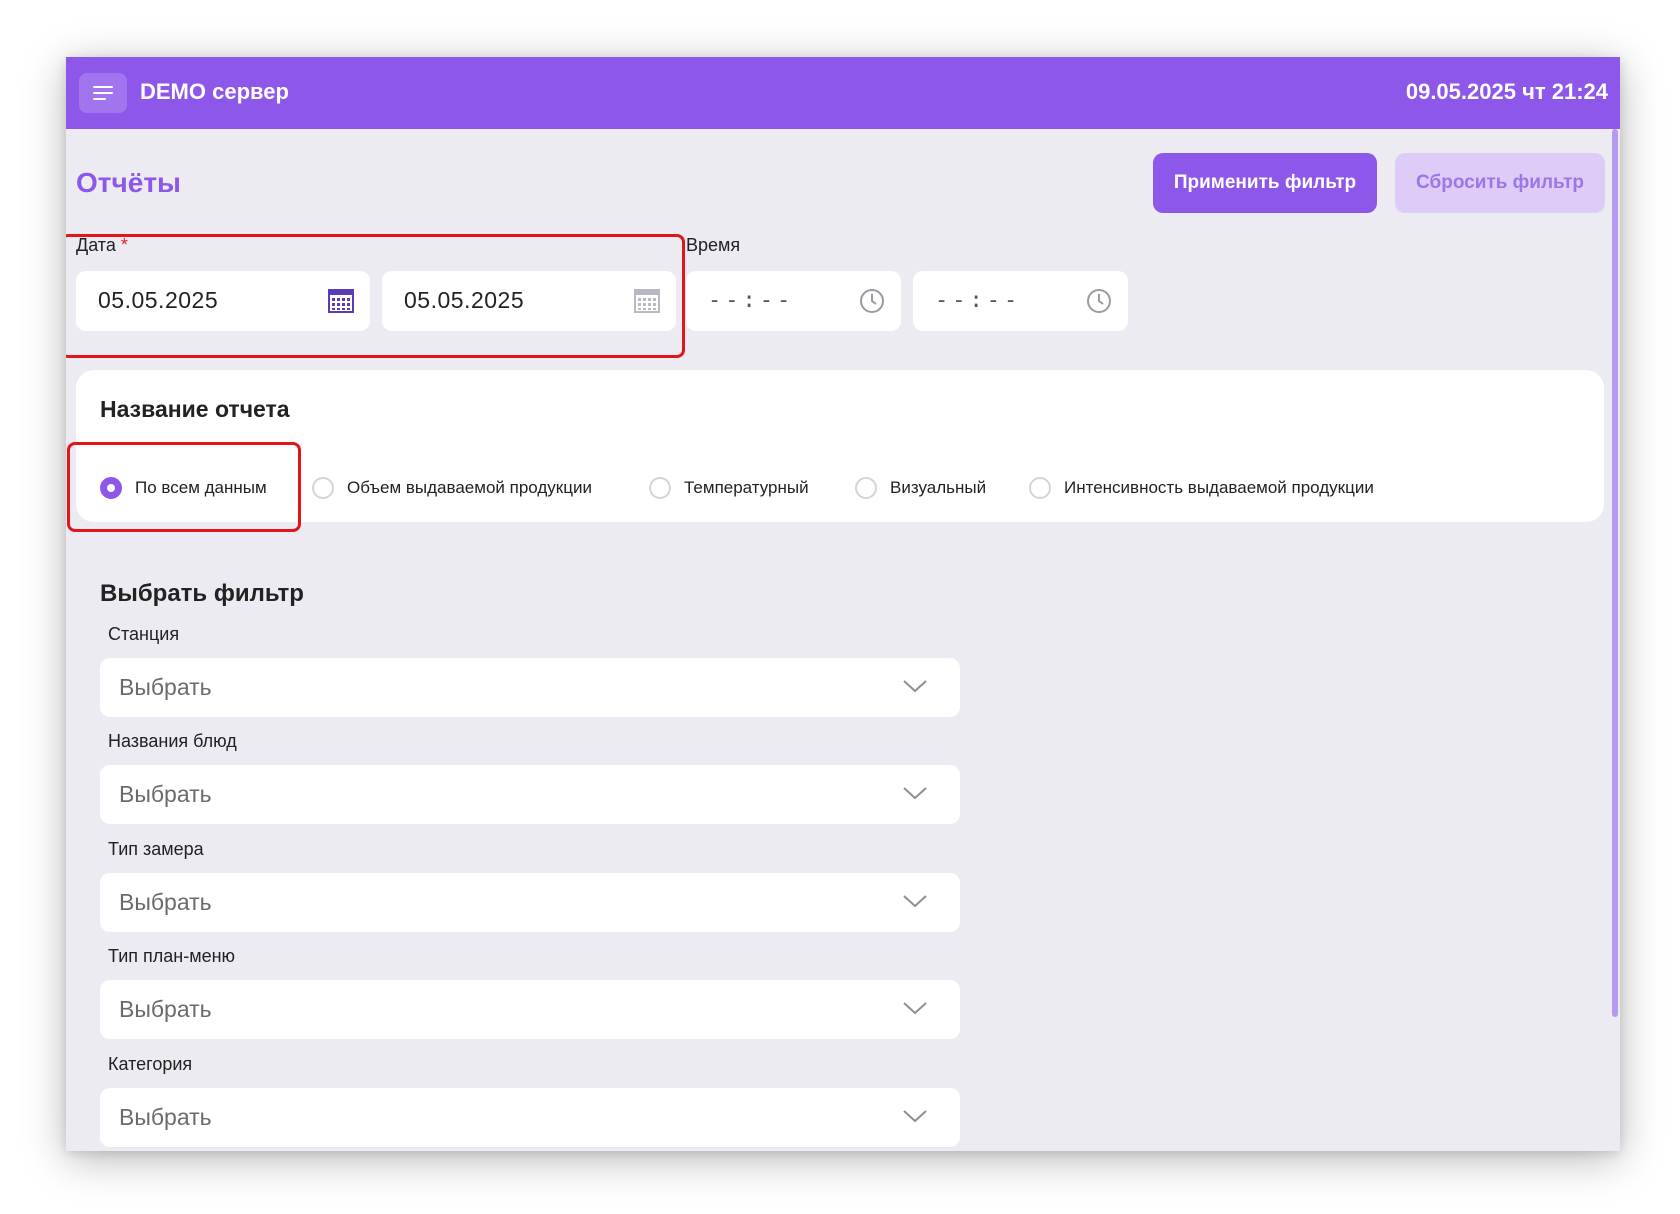 This screenshot has height=1214, width=1680. Describe the element at coordinates (530, 902) in the screenshot. I see `measure-type-select: Выбрать` at that location.